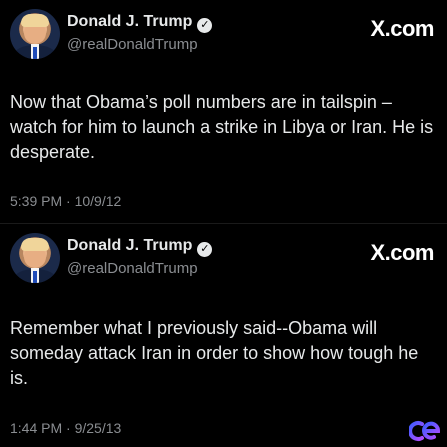 The height and width of the screenshot is (447, 447). I want to click on tweet-timestamp: 1:44 PM · 9/25/13, so click(65, 428).